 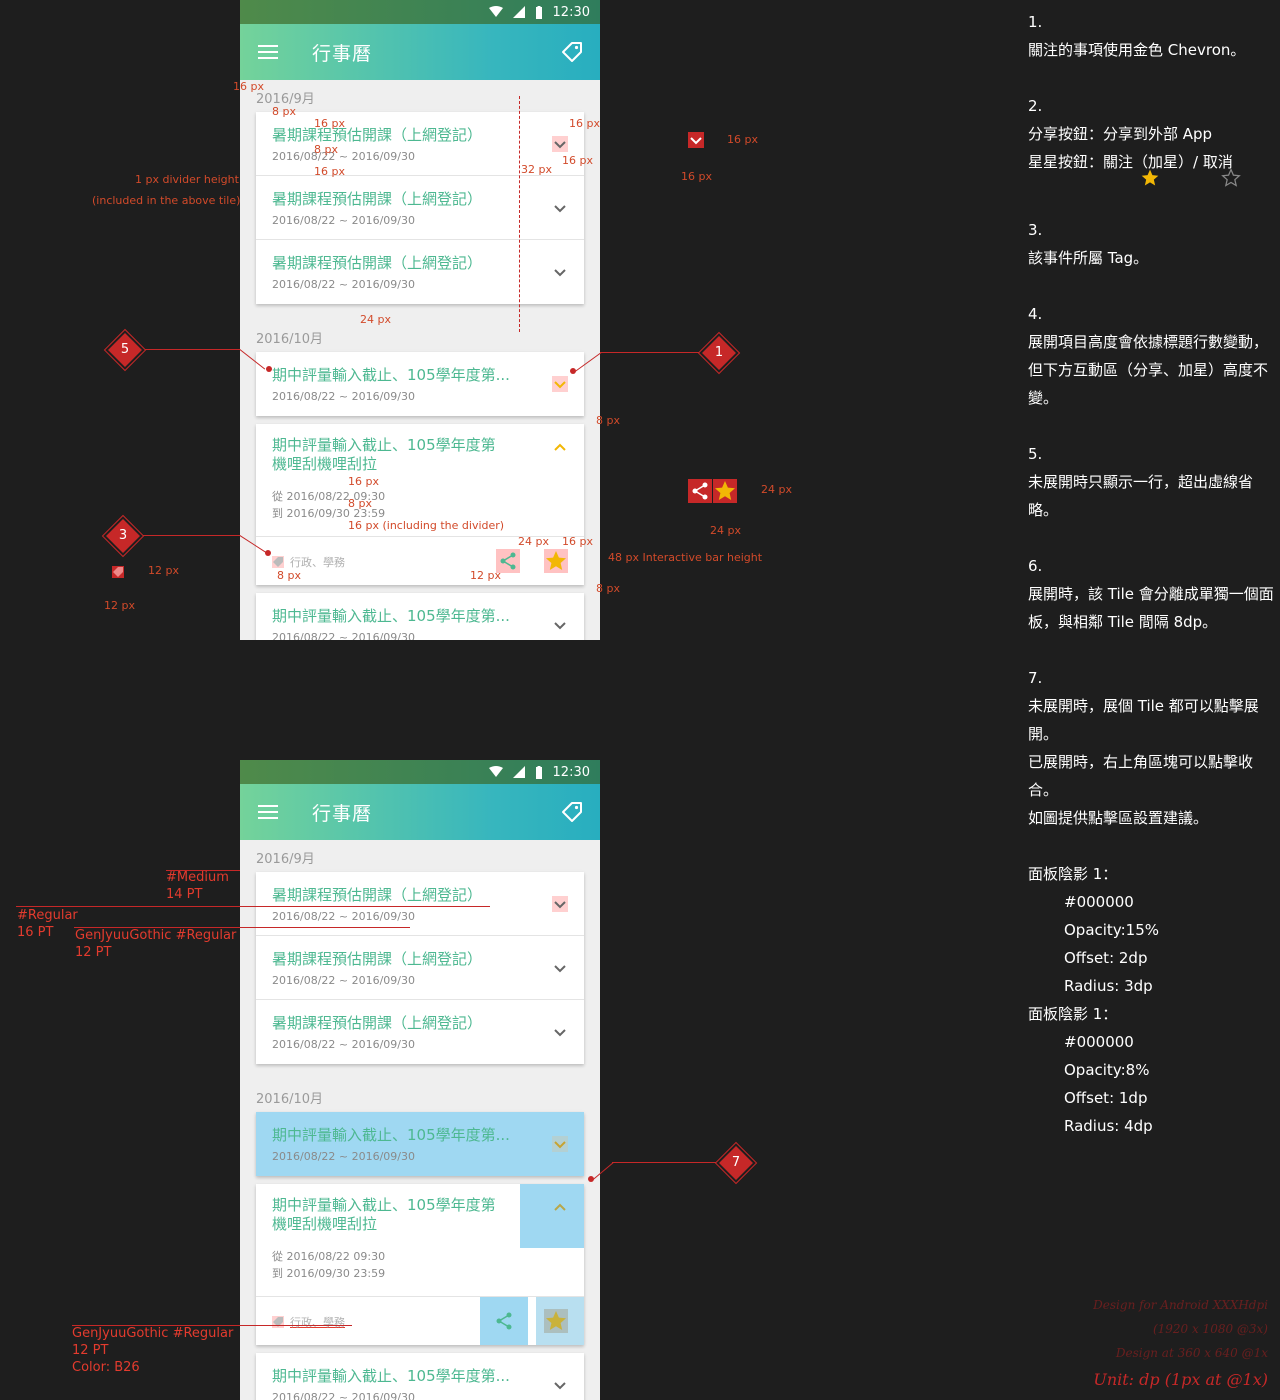 What do you see at coordinates (342, 813) in the screenshot?
I see `toolbar-title: 行事曆` at bounding box center [342, 813].